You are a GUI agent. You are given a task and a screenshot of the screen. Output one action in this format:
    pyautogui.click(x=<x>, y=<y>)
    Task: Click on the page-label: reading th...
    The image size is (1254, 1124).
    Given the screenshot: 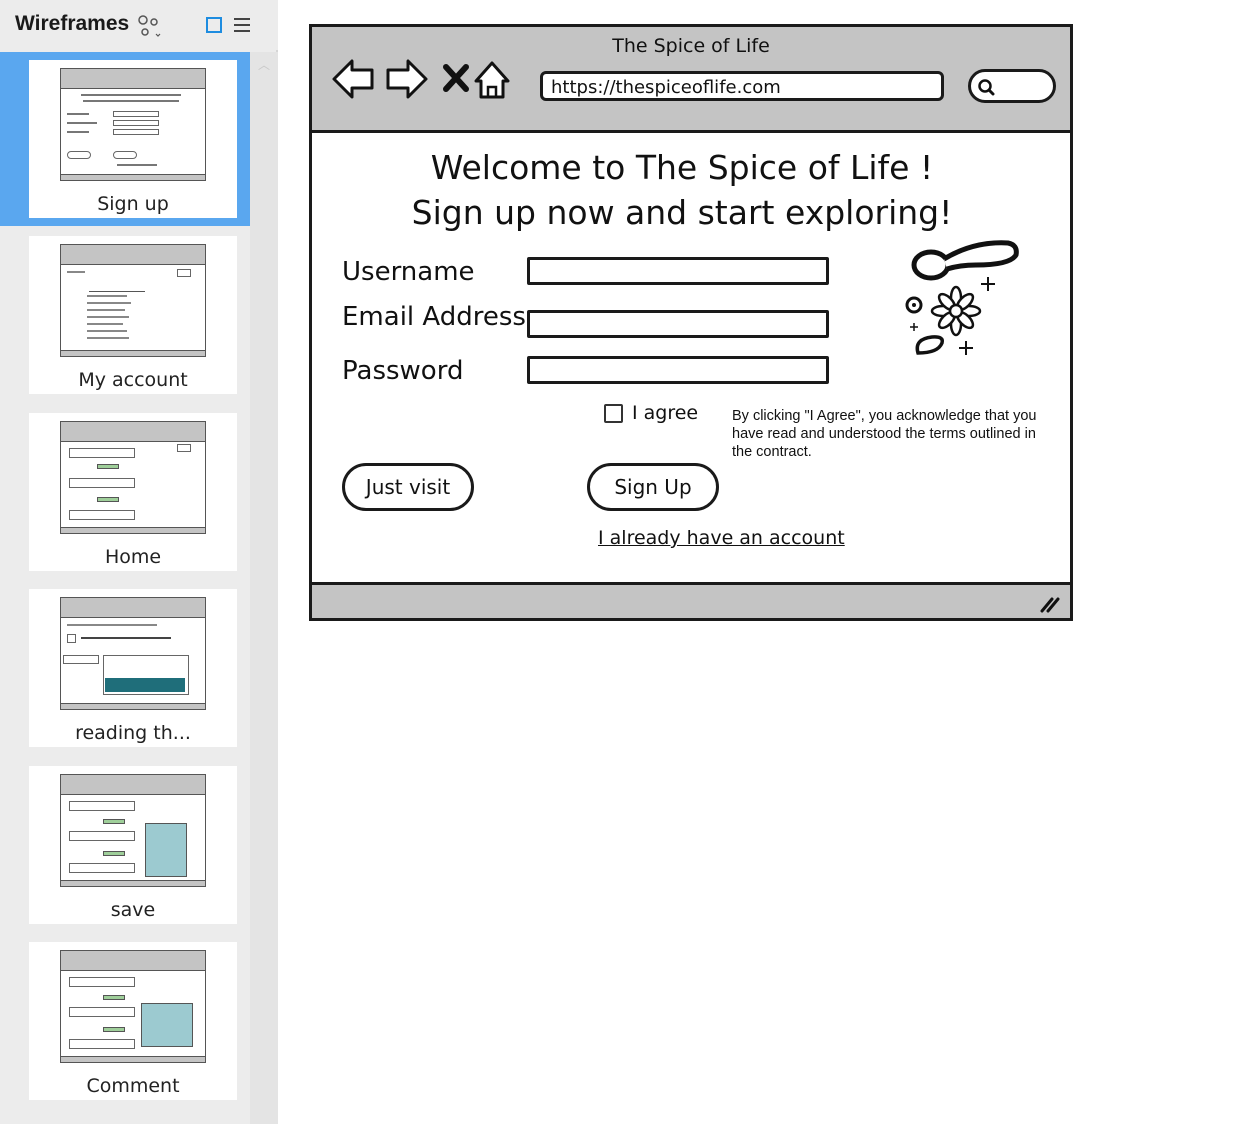 What is the action you would take?
    pyautogui.click(x=133, y=733)
    